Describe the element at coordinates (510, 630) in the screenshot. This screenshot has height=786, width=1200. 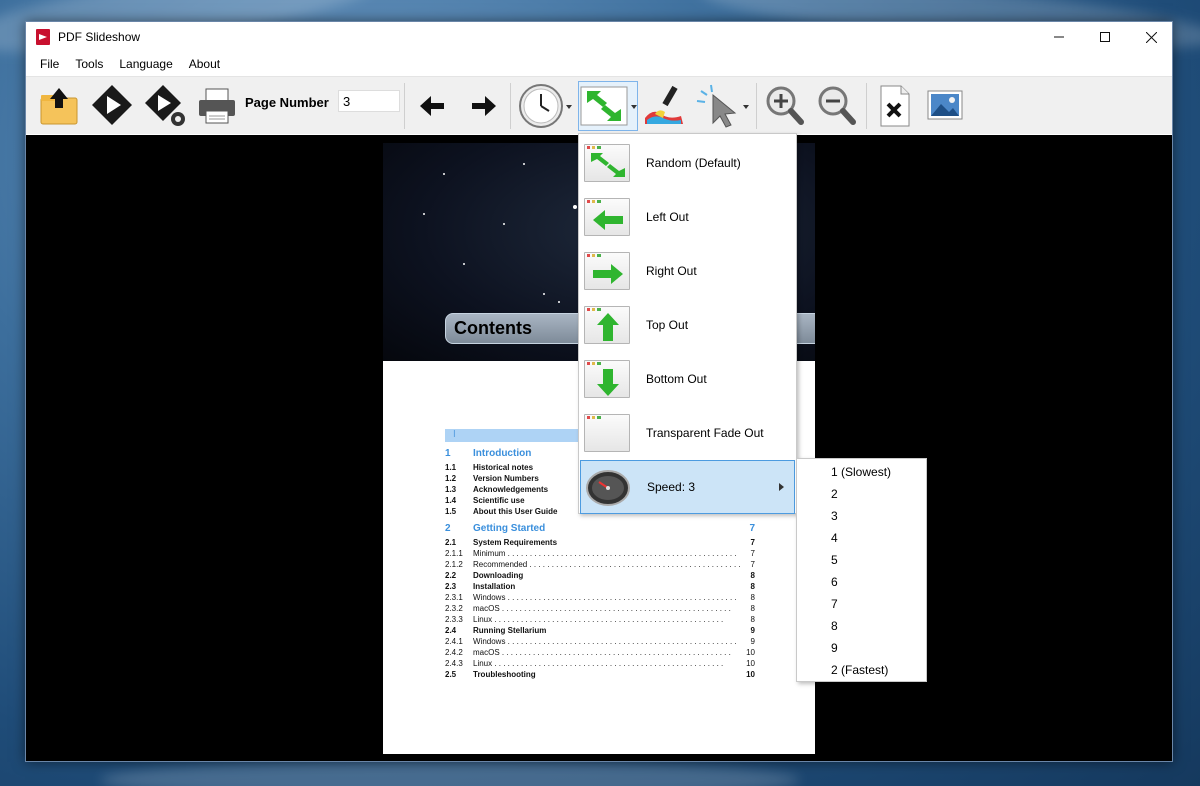
I see `toc-title: Running Stellarium` at that location.